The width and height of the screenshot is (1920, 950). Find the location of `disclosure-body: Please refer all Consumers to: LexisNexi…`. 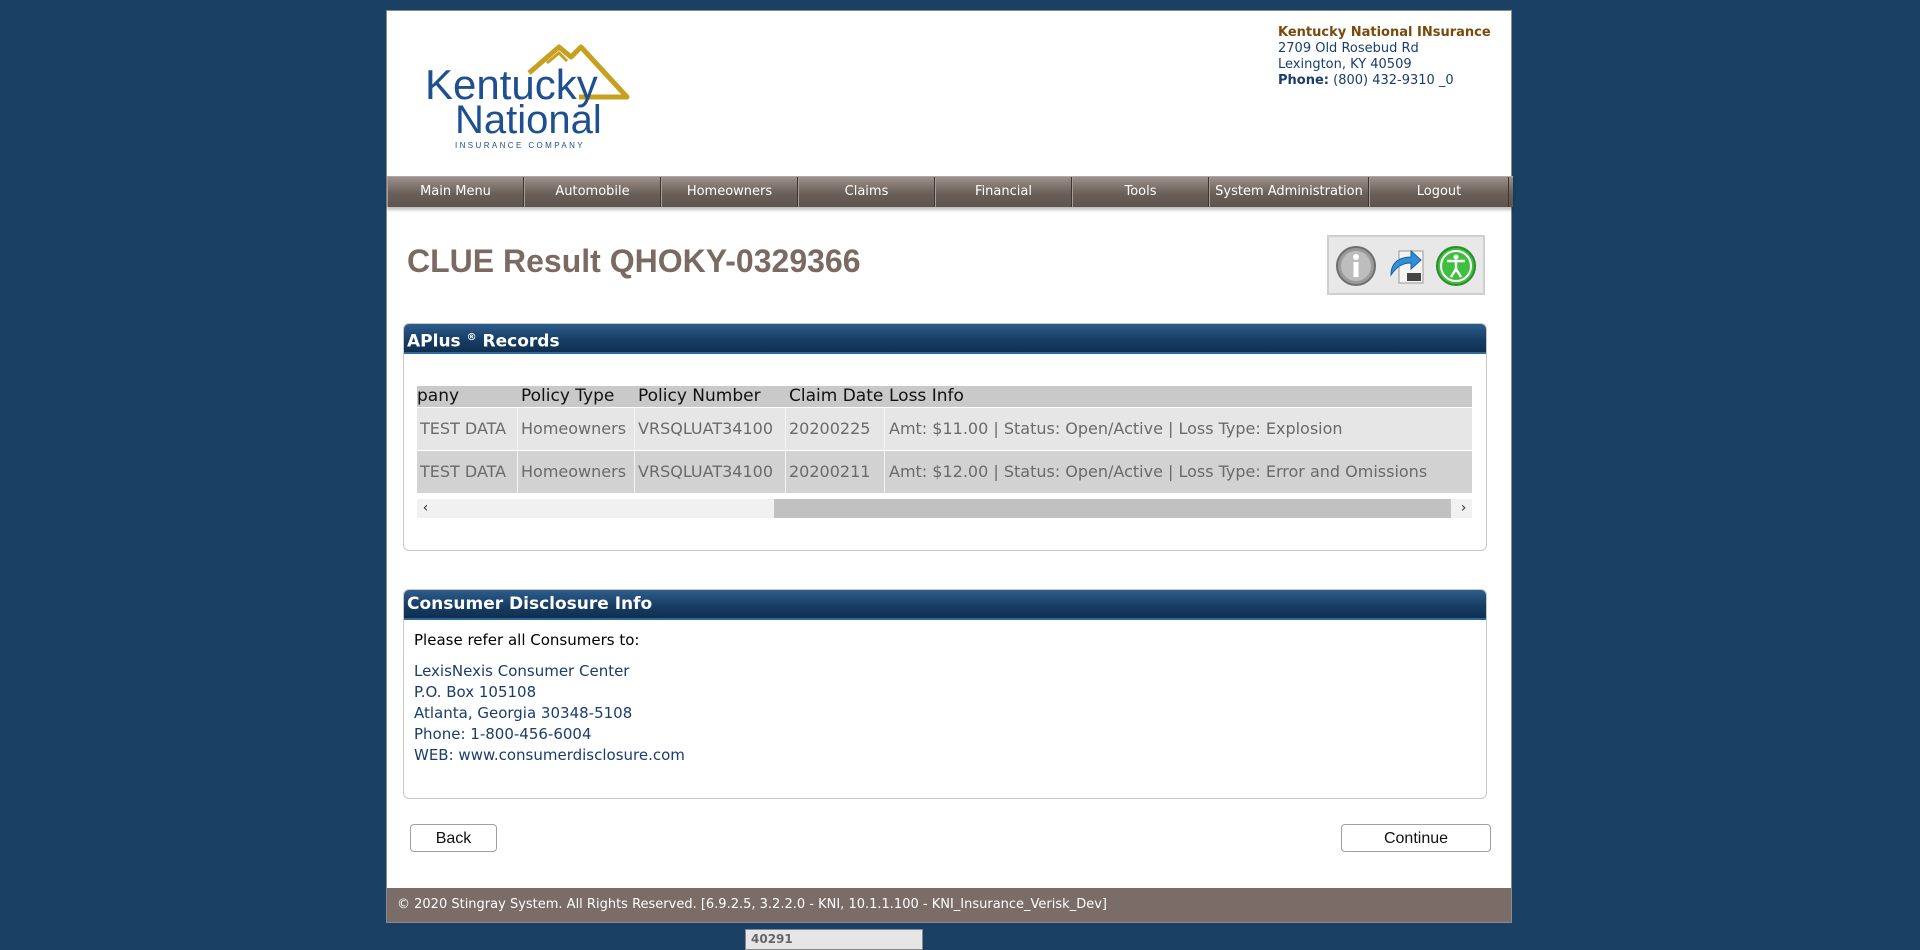

disclosure-body: Please refer all Consumers to: LexisNexi… is located at coordinates (945, 697).